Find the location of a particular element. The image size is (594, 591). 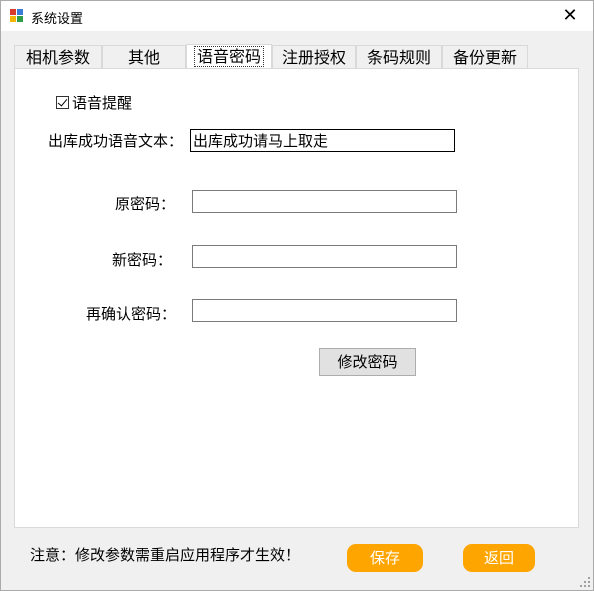

tab-registration: 注册授权 is located at coordinates (314, 57).